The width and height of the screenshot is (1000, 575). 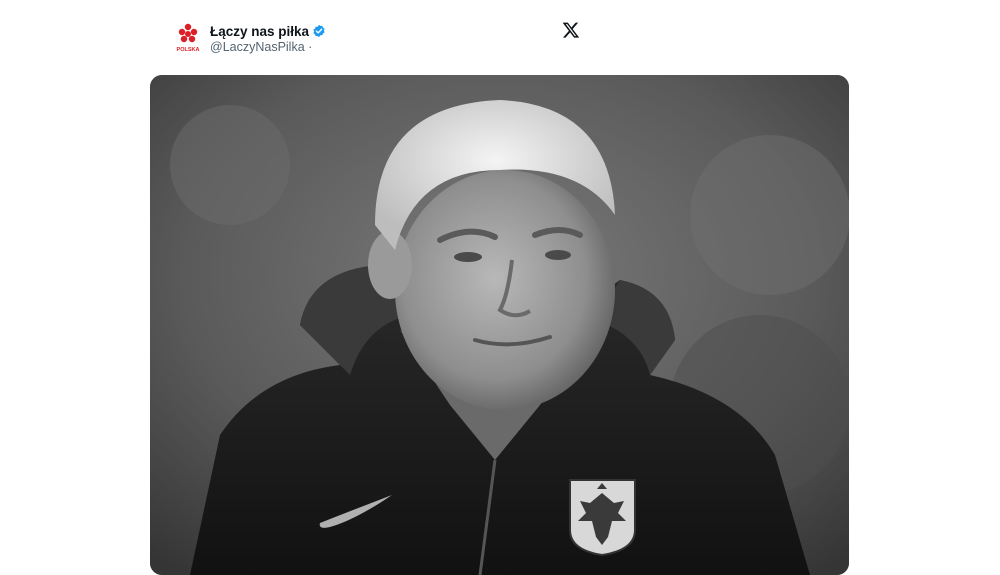 What do you see at coordinates (188, 39) in the screenshot?
I see `pzpn-logo-icon: POLSKA` at bounding box center [188, 39].